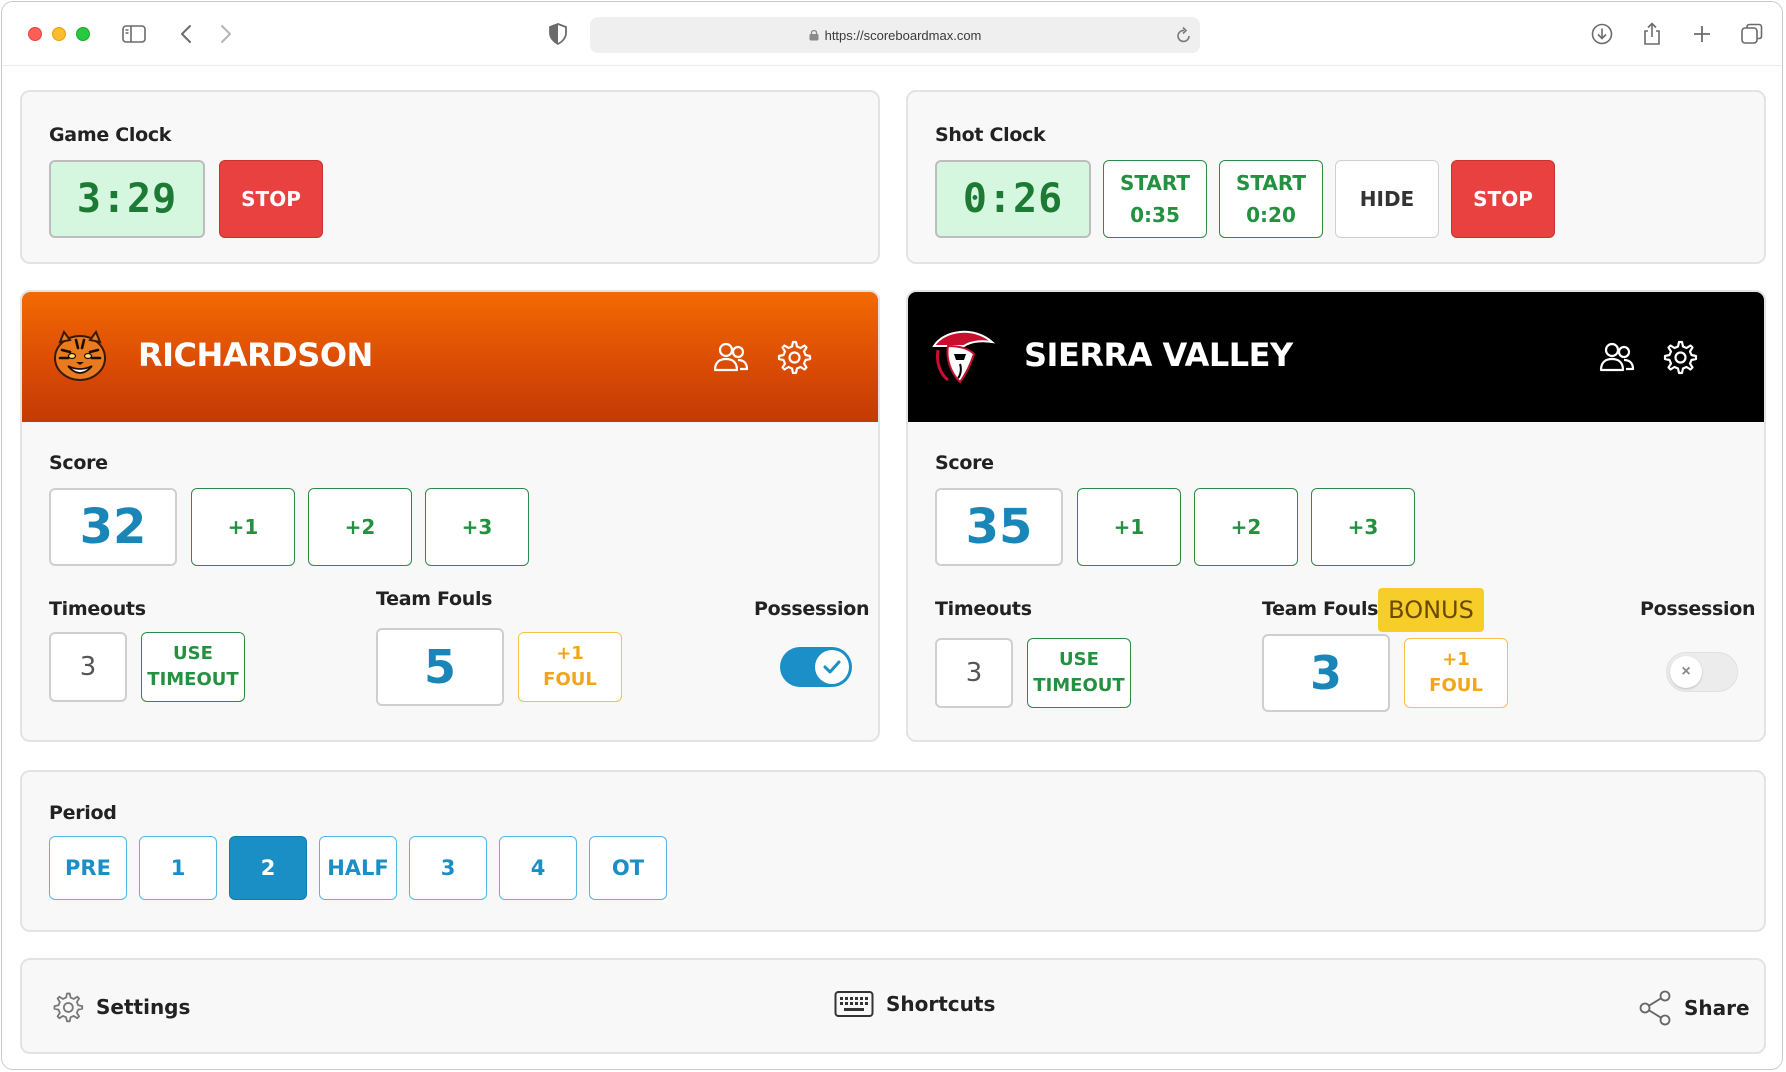 The height and width of the screenshot is (1072, 1786). Describe the element at coordinates (1079, 685) in the screenshot. I see `away-use-timeout-line2: TIMEOUT` at that location.